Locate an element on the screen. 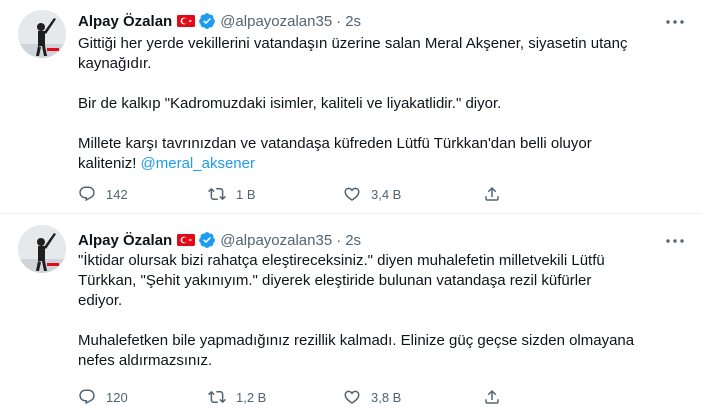  retweet-button: 1,2 B is located at coordinates (237, 397).